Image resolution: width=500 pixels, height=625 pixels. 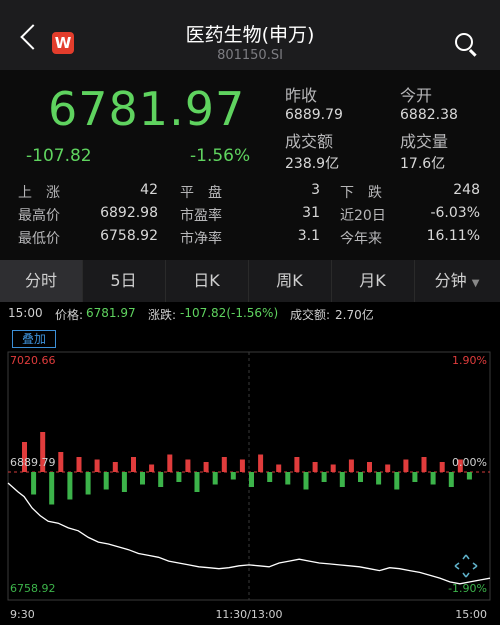 I want to click on x-axis-start-label: 9:30, so click(x=22, y=614).